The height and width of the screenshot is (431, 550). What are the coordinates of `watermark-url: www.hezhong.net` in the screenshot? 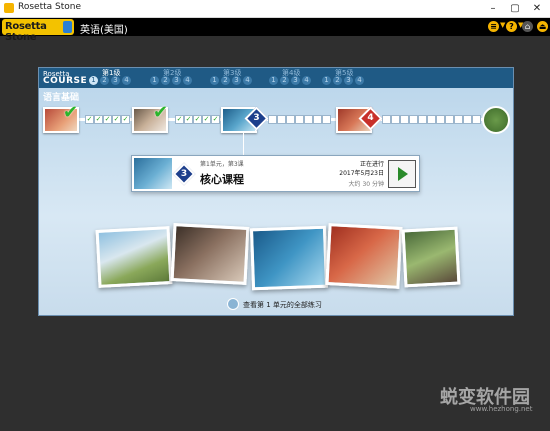 It's located at (501, 409).